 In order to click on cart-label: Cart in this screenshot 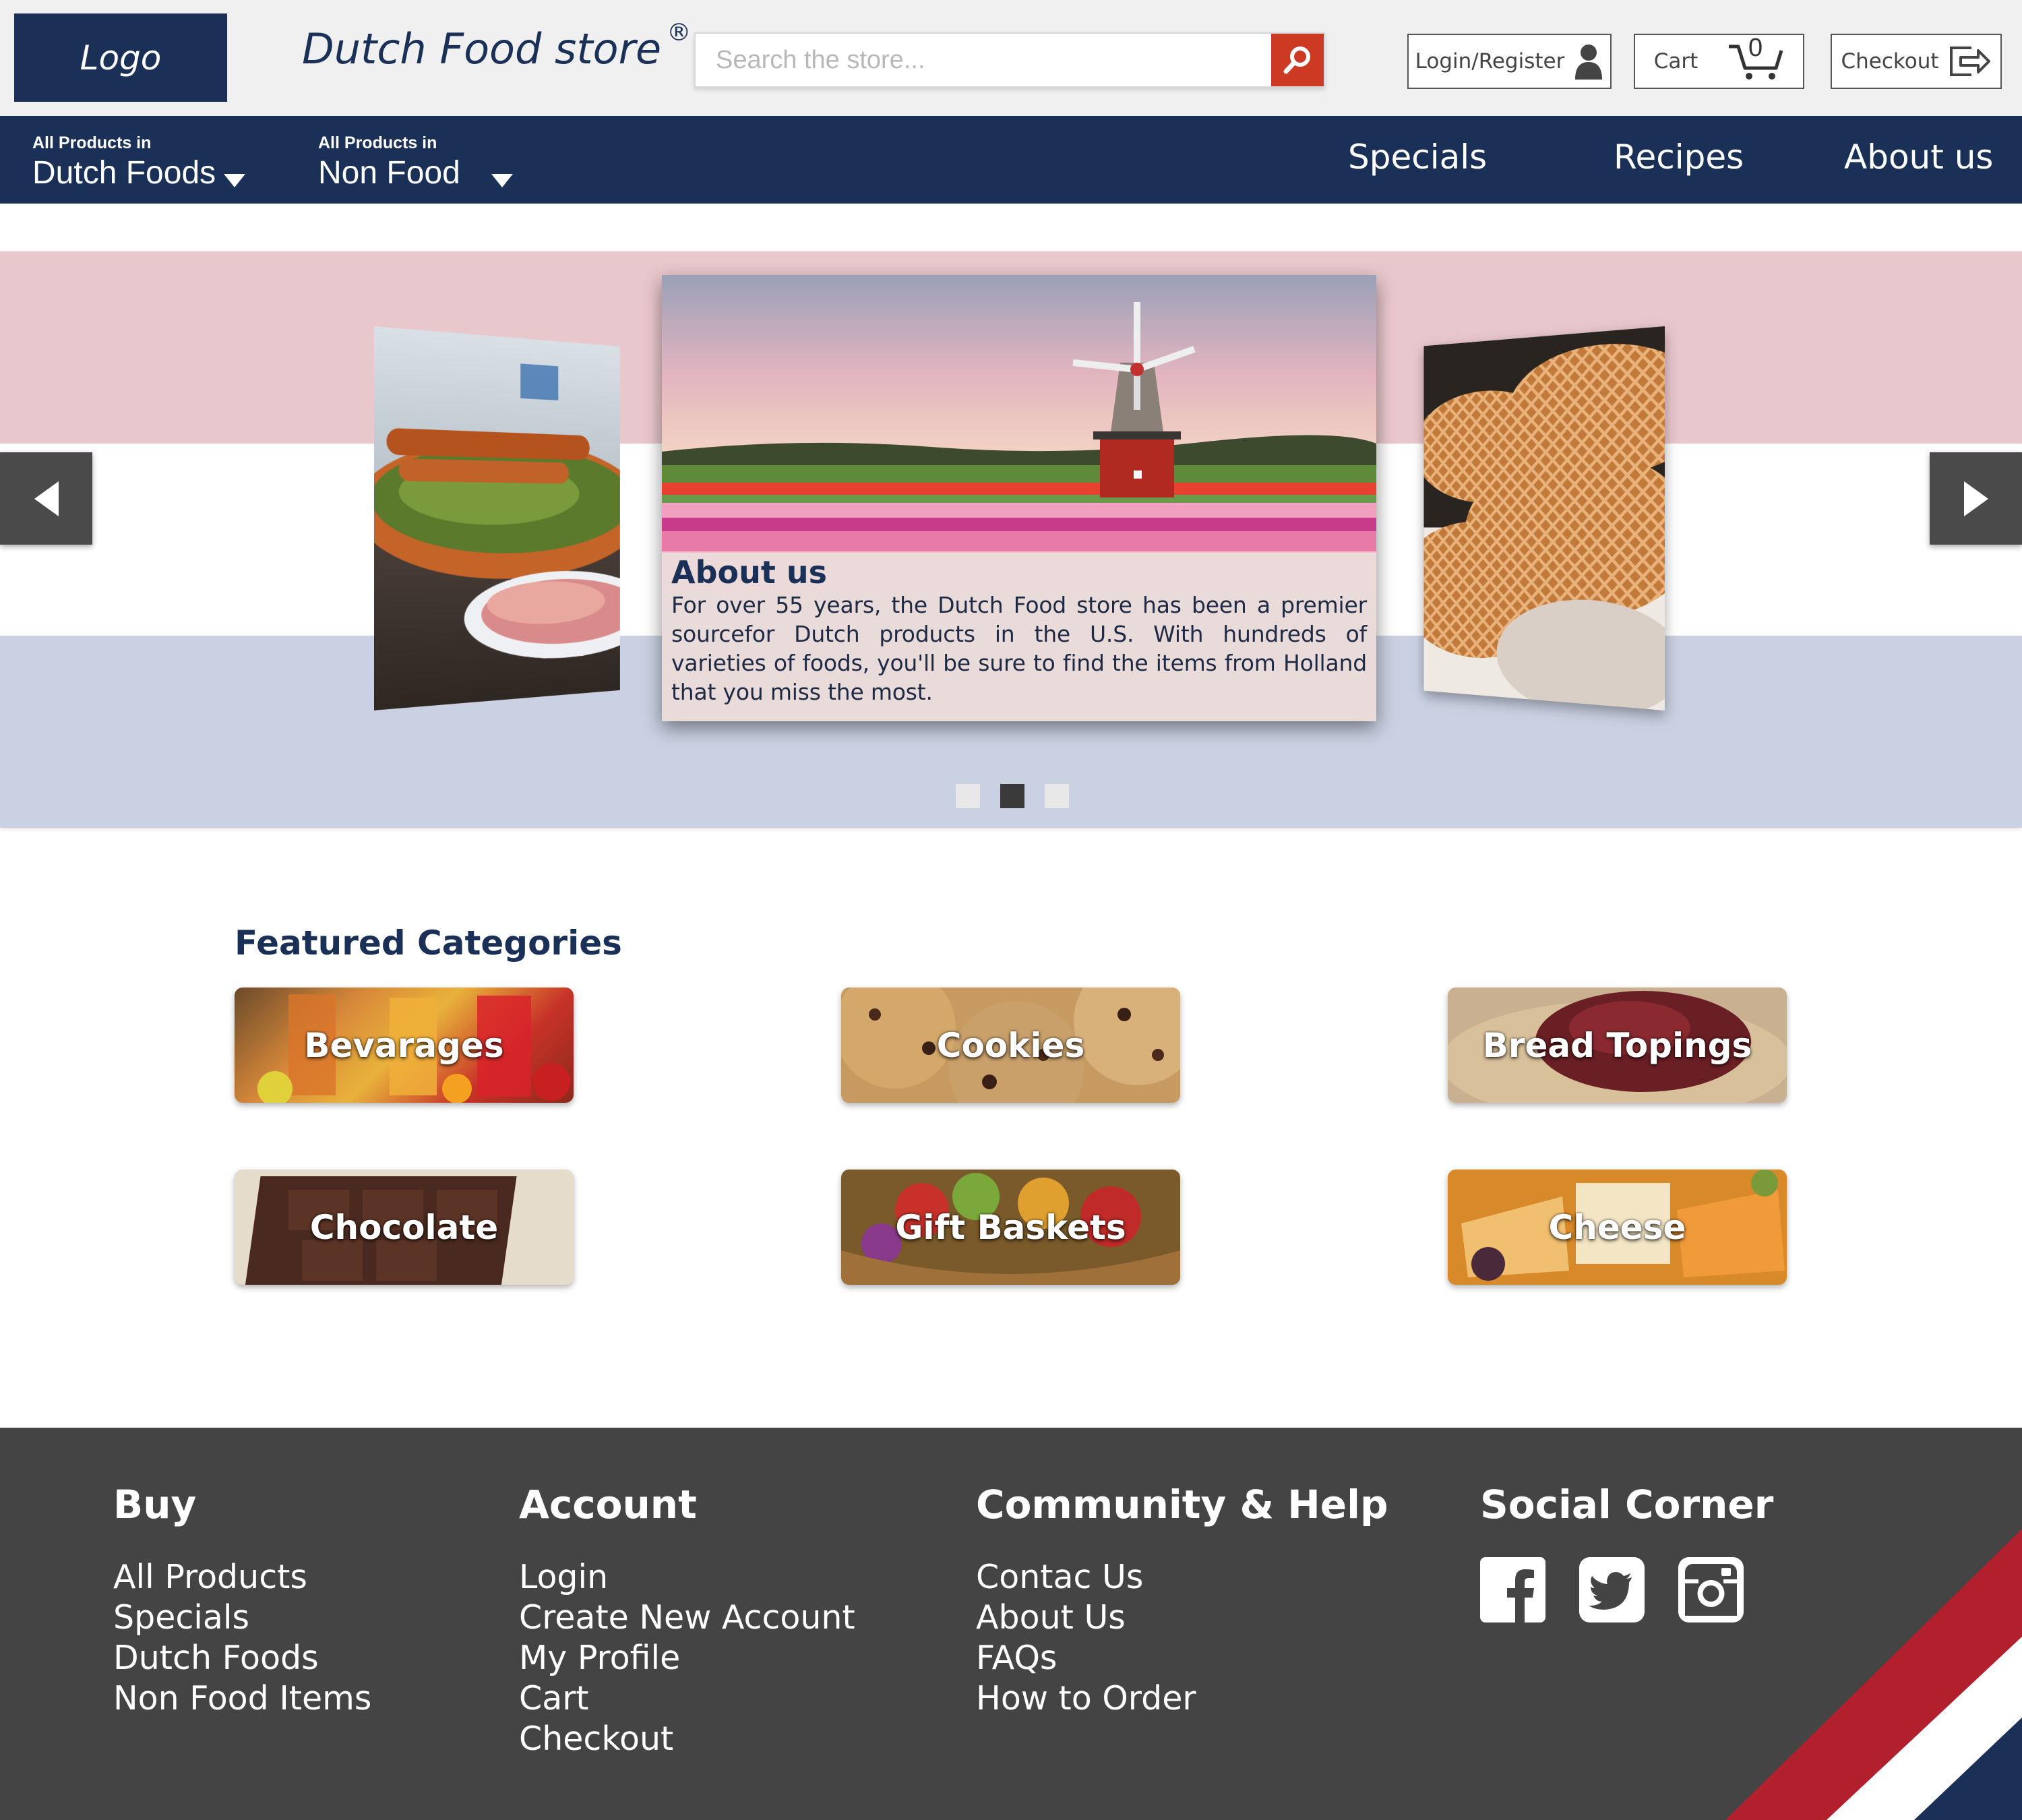, I will do `click(1676, 61)`.